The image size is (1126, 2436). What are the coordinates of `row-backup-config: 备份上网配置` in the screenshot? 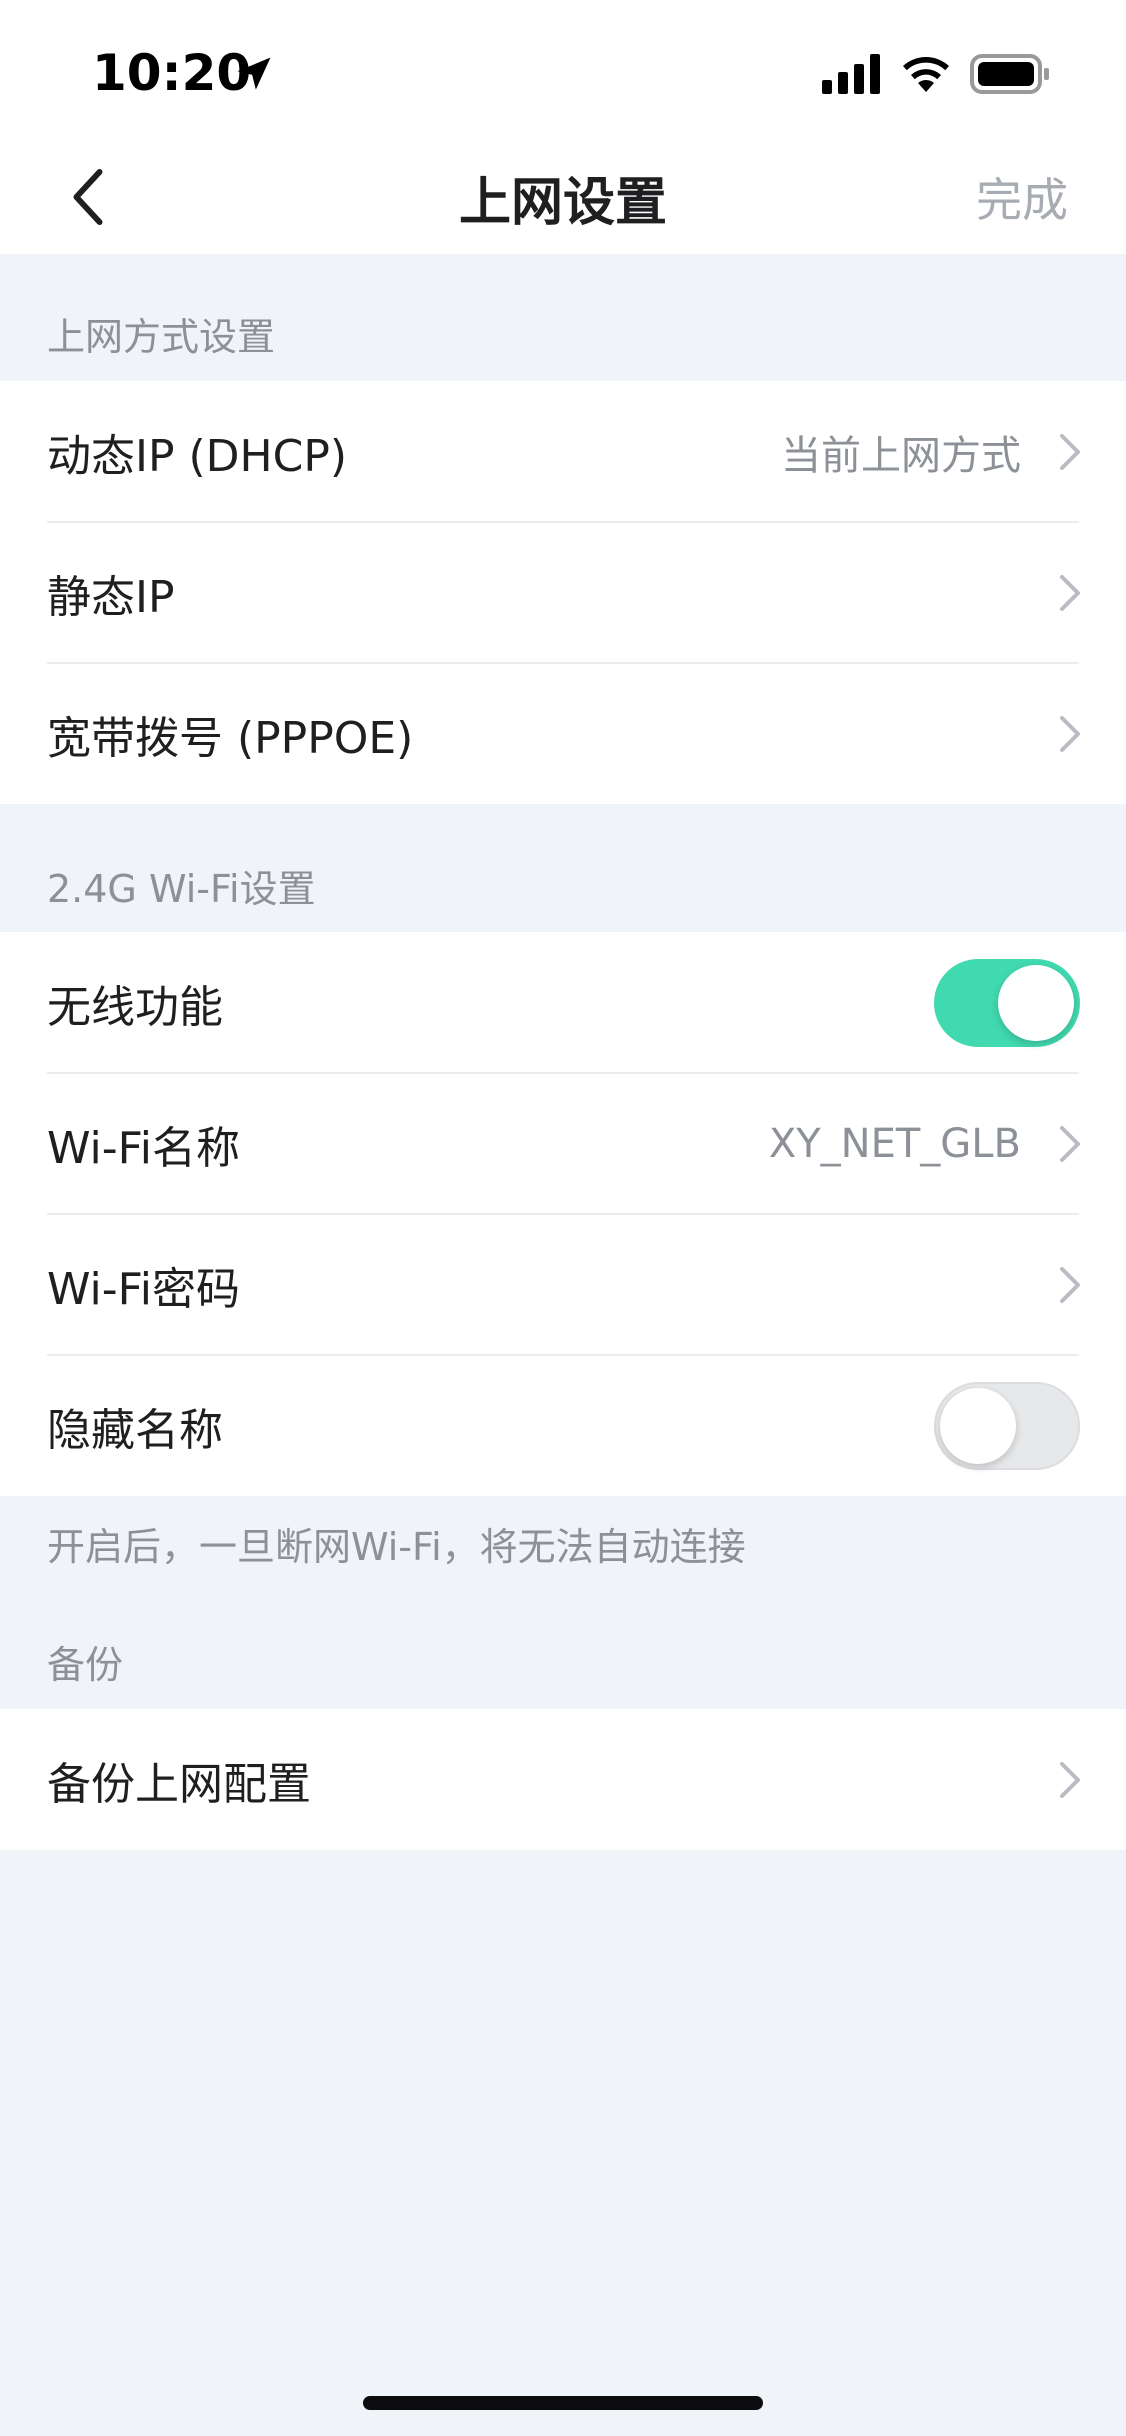 It's located at (563, 1779).